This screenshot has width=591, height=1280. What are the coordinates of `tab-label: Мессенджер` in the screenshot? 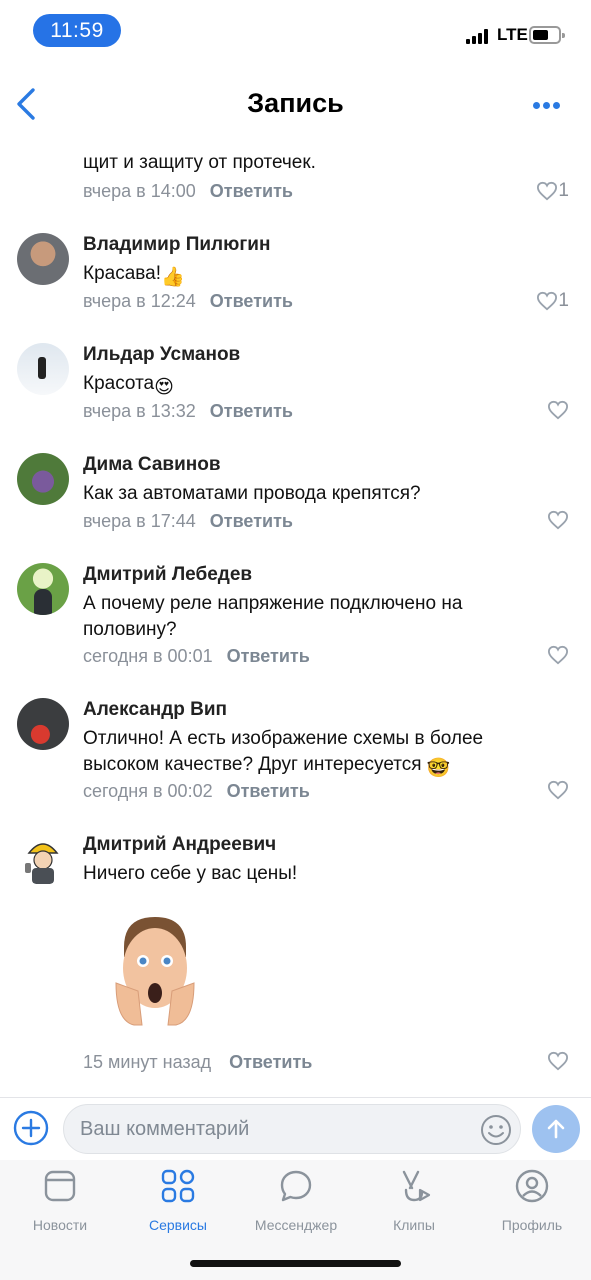 It's located at (296, 1225).